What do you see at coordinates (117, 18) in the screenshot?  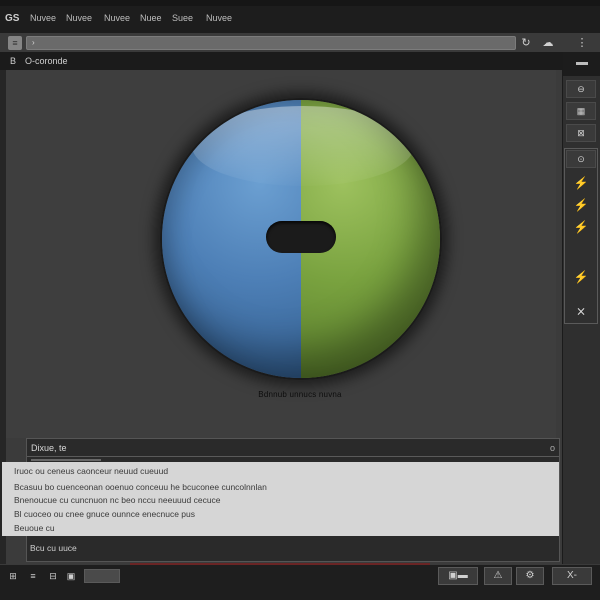 I see `menu-item-3: Nuvee` at bounding box center [117, 18].